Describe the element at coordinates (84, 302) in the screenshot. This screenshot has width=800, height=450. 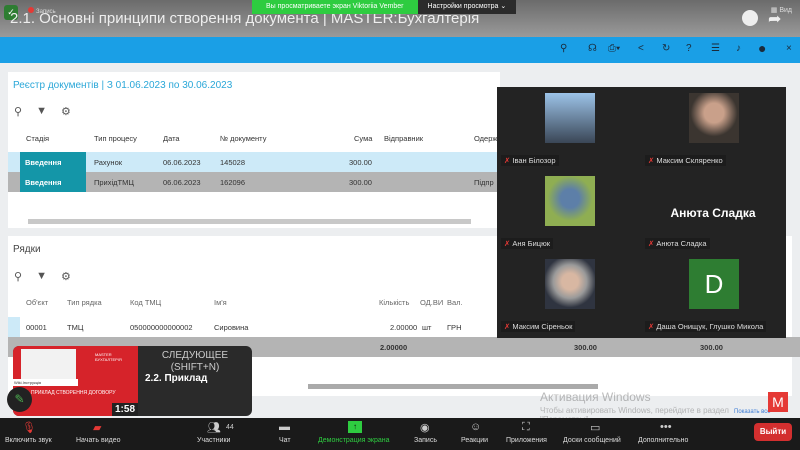
I see `column-header: Тип рядка` at that location.